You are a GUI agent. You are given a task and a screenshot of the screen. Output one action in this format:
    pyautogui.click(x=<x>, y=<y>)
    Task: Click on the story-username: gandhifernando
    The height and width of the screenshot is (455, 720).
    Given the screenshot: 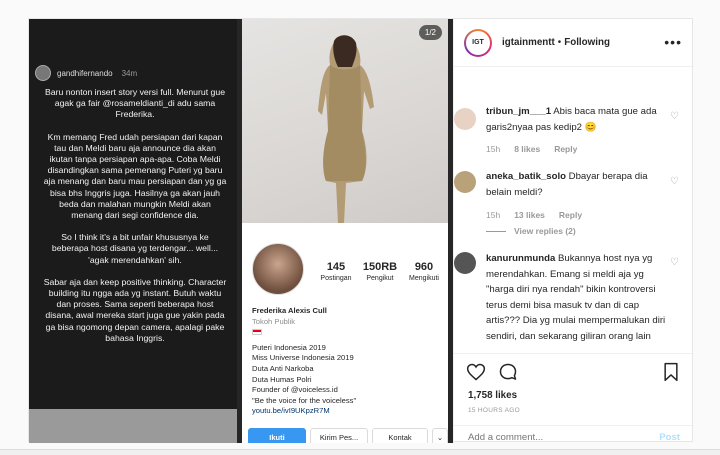 What is the action you would take?
    pyautogui.click(x=85, y=73)
    